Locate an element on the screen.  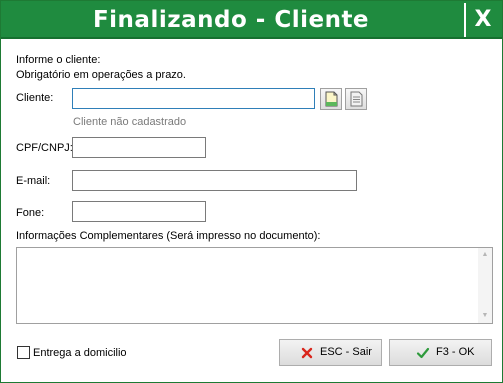
title-bar: Finalizando - Cliente X is located at coordinates (251, 20).